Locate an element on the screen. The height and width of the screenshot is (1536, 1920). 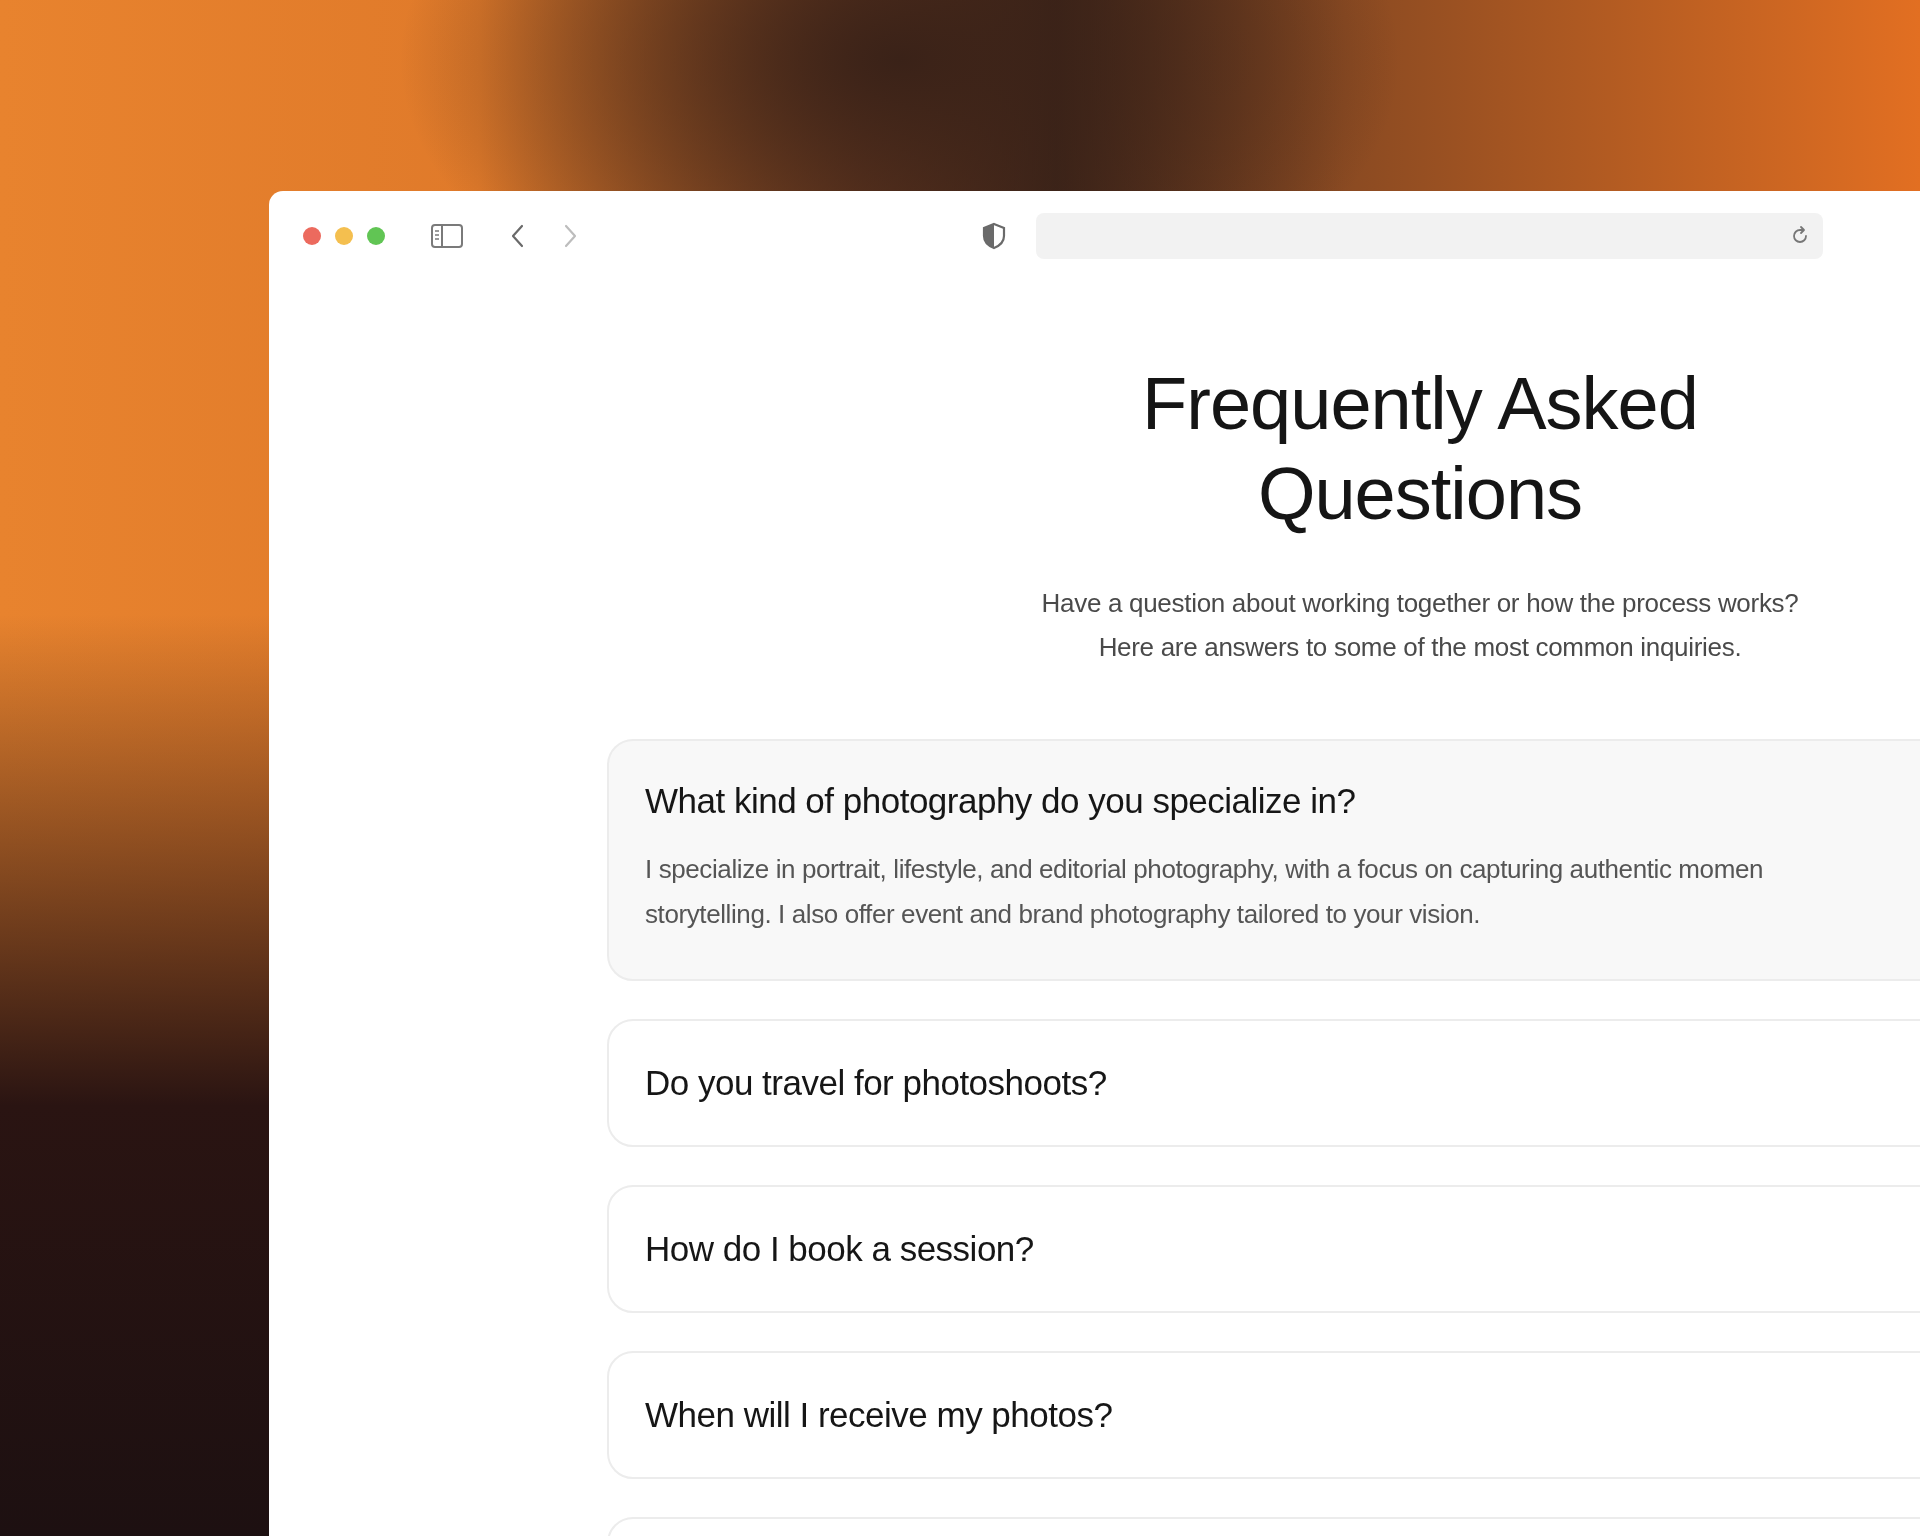
faq-item: When will I receive my photos? is located at coordinates (1263, 1415).